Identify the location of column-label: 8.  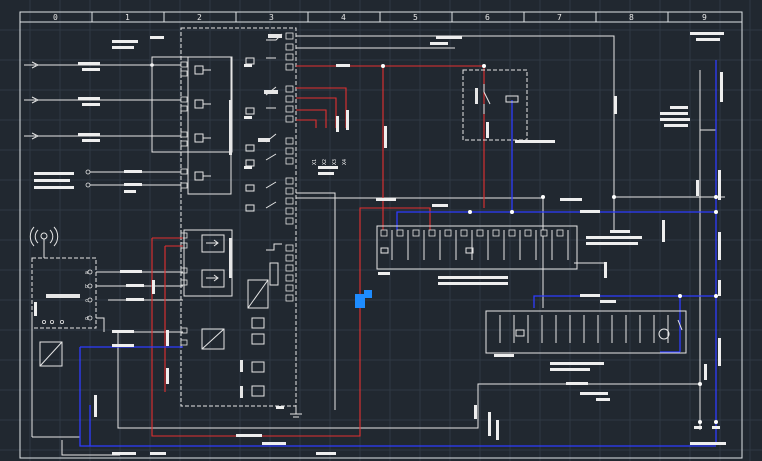
(631, 17).